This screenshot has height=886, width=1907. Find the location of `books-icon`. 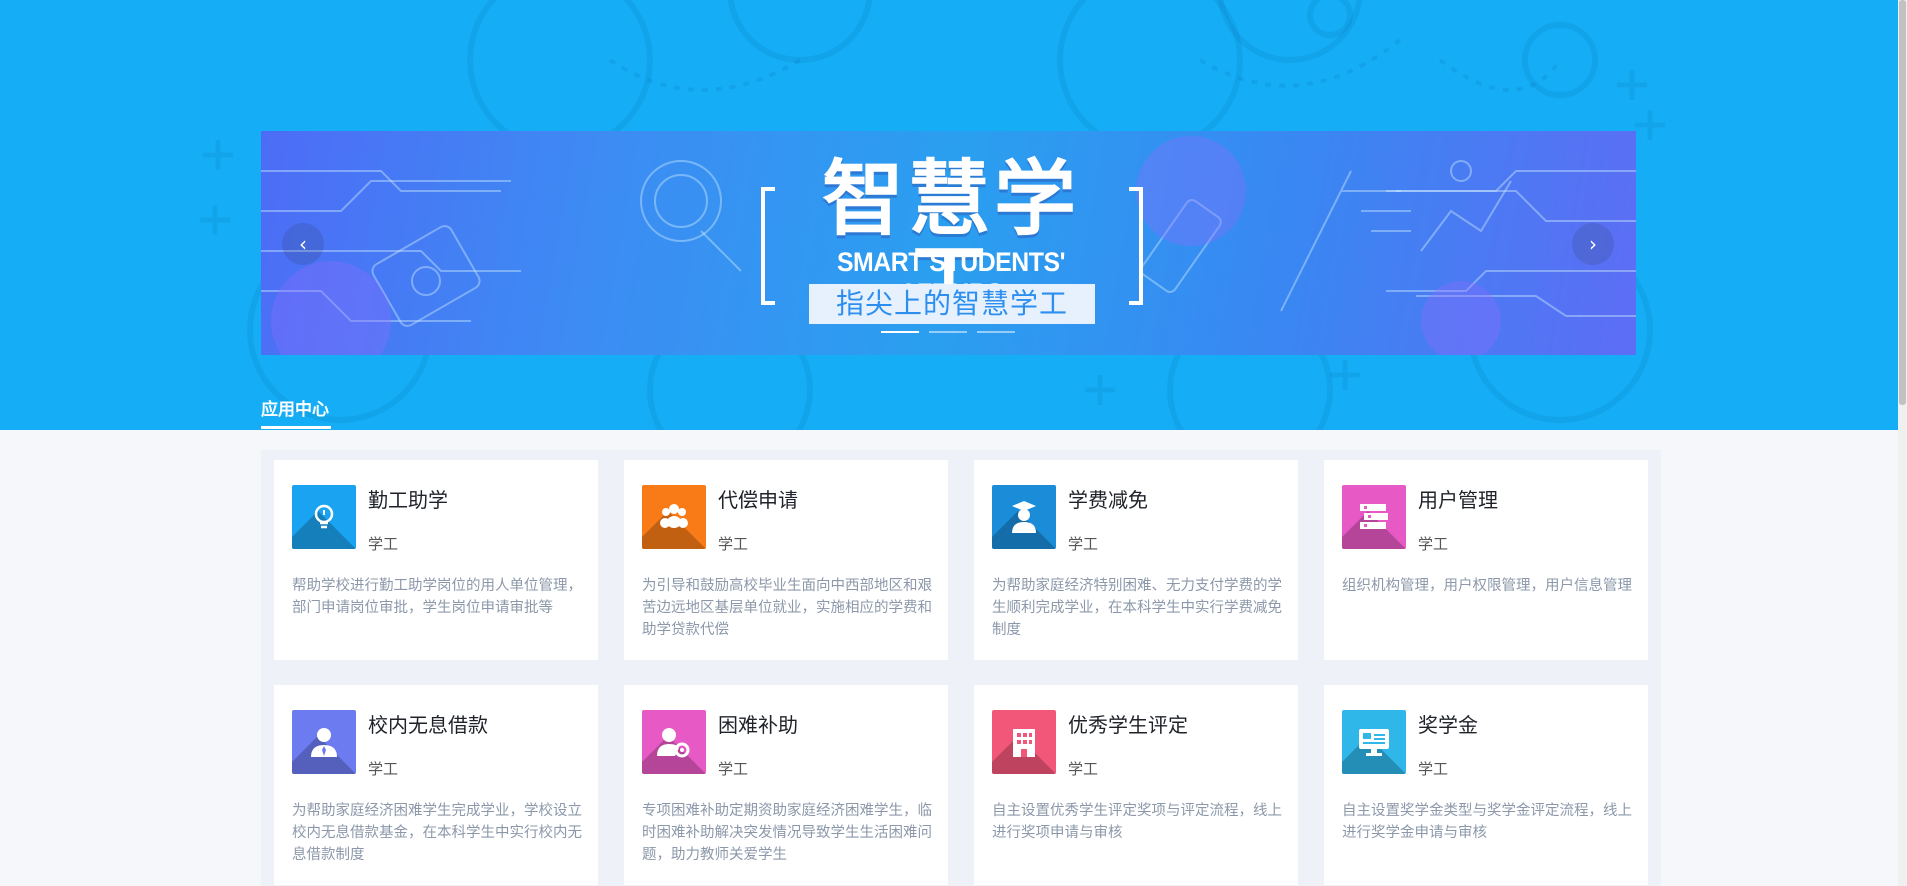

books-icon is located at coordinates (1374, 517).